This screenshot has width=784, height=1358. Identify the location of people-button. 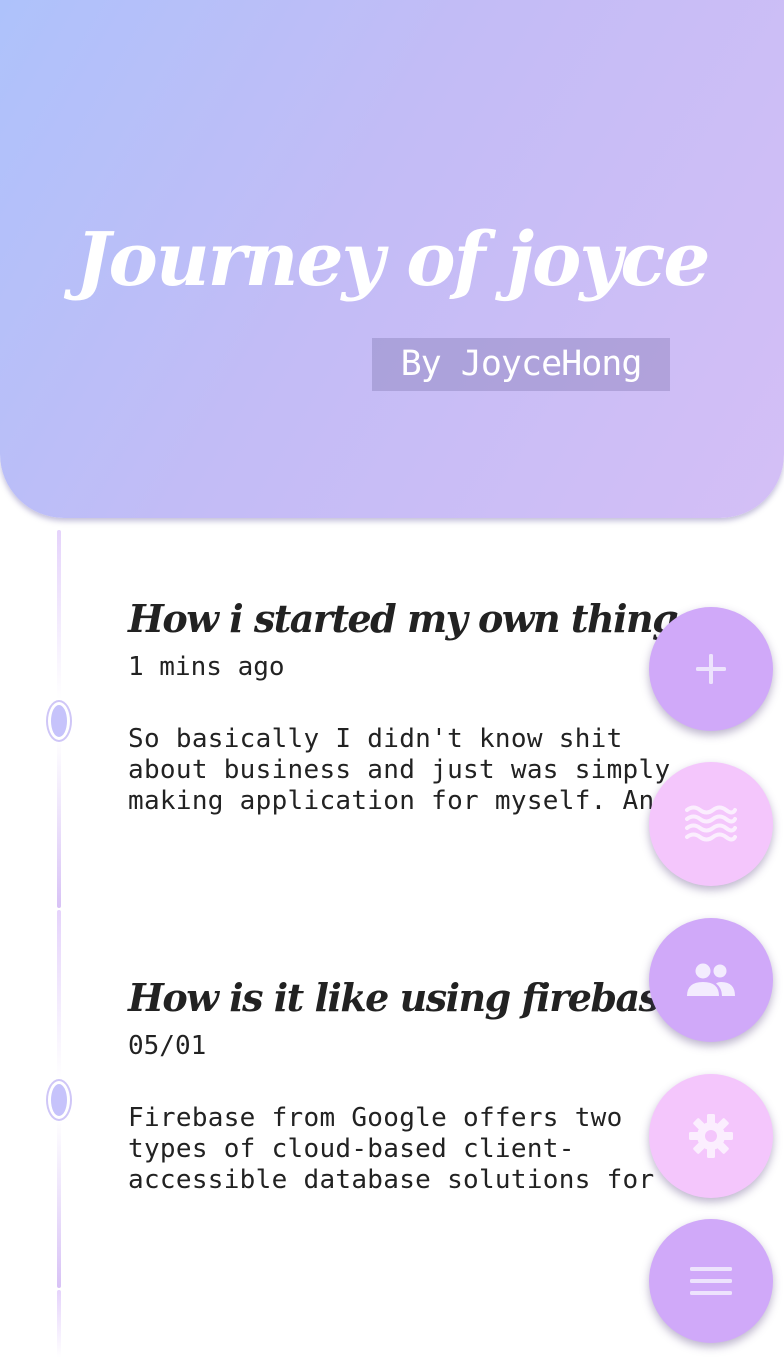
(711, 980).